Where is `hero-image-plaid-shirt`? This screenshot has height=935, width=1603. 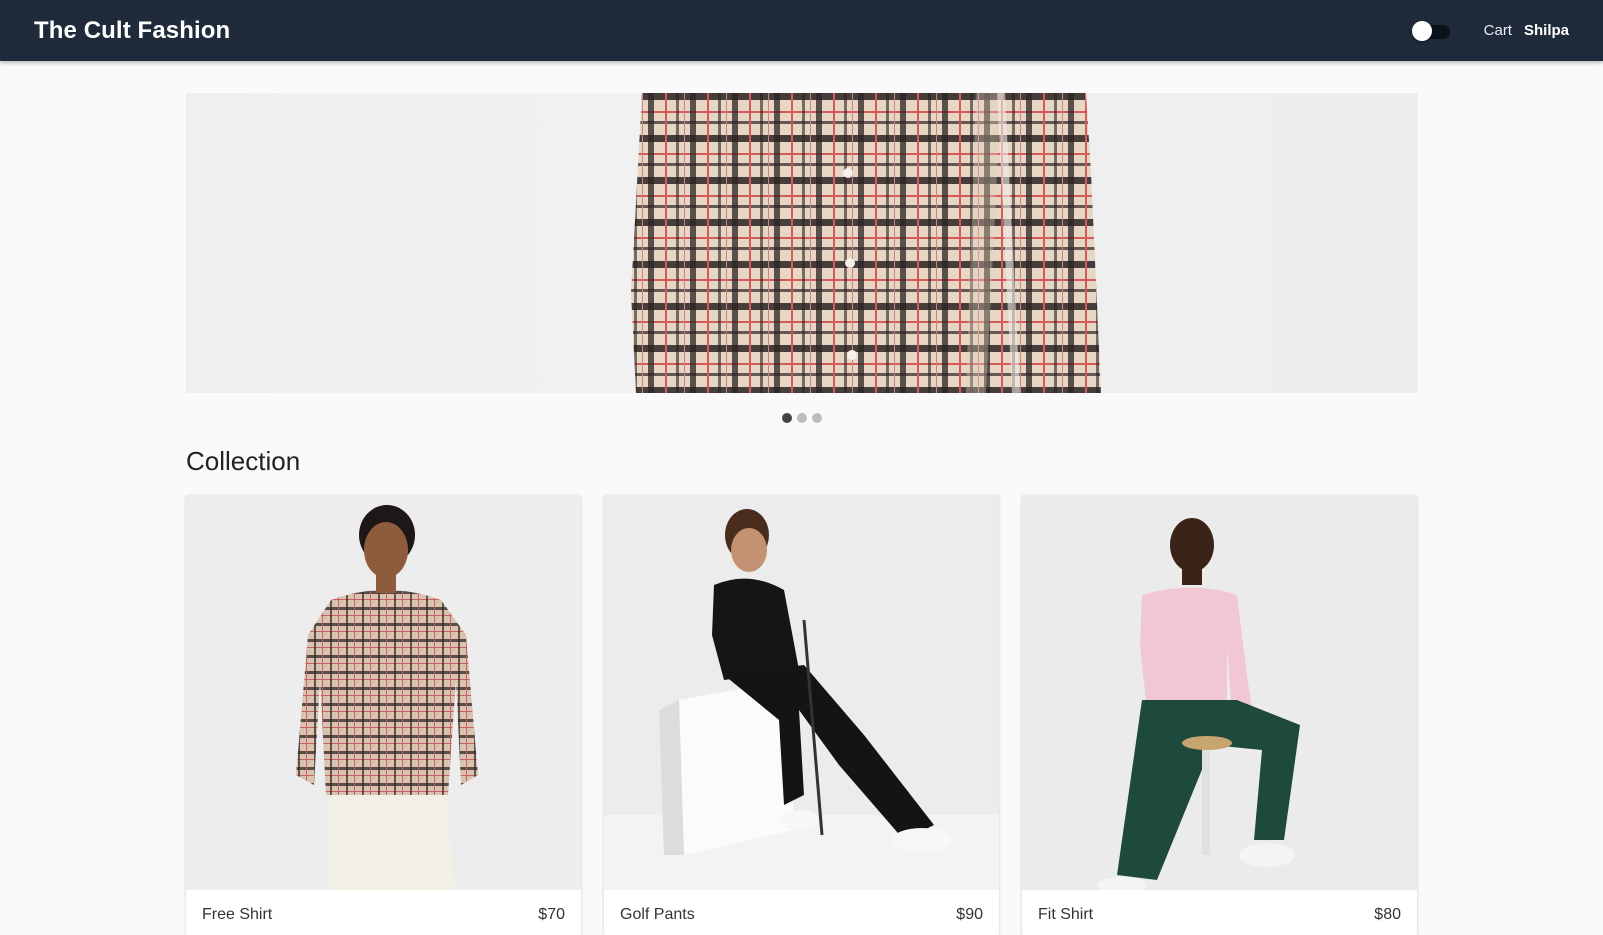 hero-image-plaid-shirt is located at coordinates (866, 243).